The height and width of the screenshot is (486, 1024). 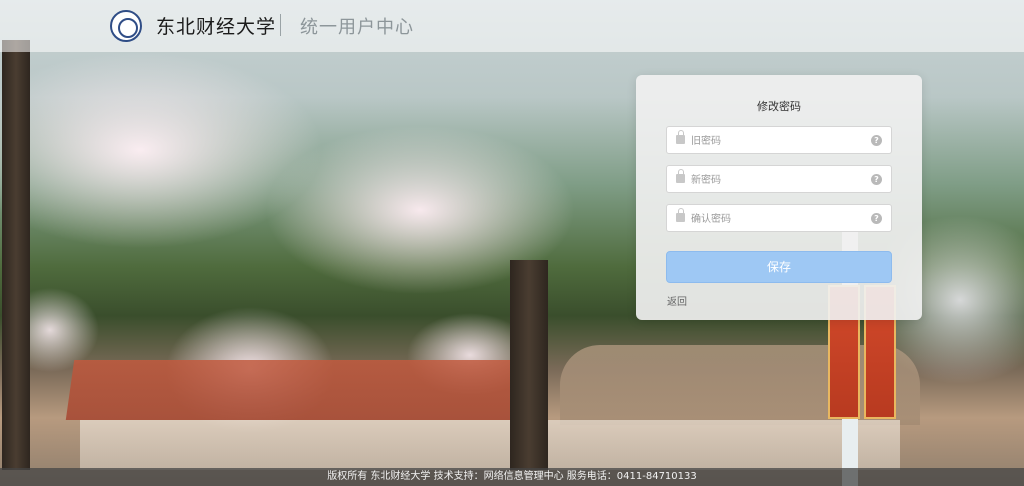 What do you see at coordinates (779, 106) in the screenshot?
I see `panel-title: 修改密码` at bounding box center [779, 106].